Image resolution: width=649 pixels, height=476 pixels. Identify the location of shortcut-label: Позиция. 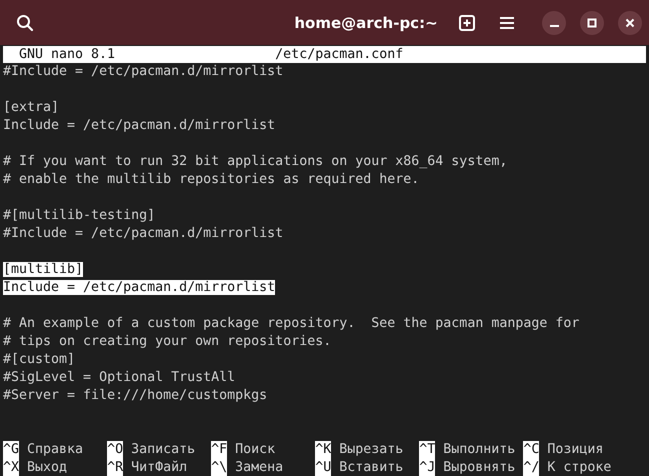
(575, 450).